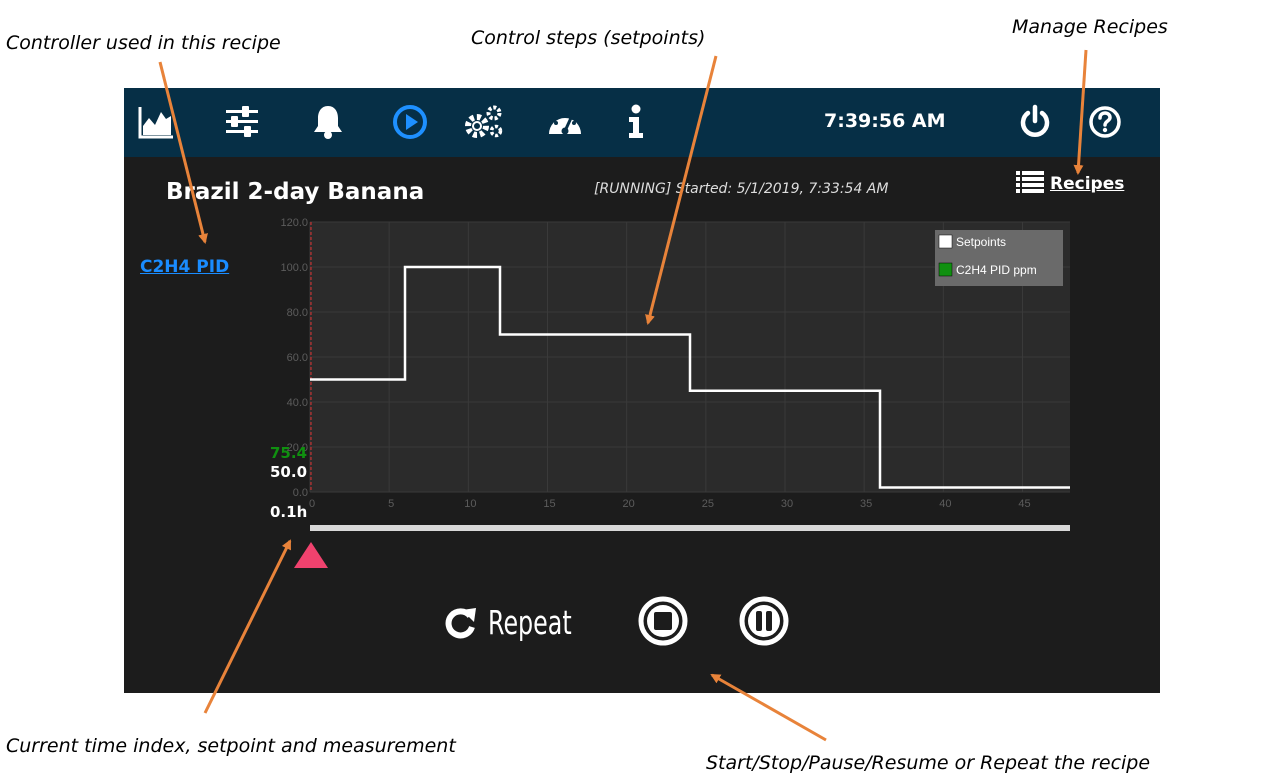 This screenshot has width=1266, height=780. Describe the element at coordinates (629, 504) in the screenshot. I see `x-tick-label: 20` at that location.